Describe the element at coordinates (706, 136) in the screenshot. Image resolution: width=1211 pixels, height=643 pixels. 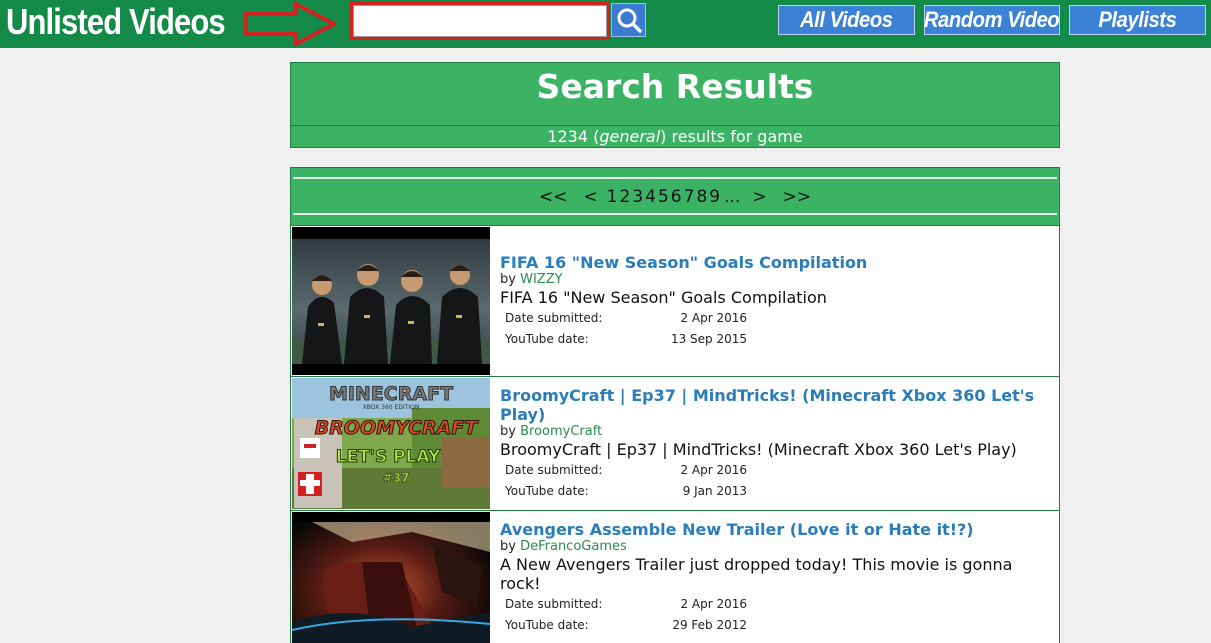
I see `count-text: ) results for` at that location.